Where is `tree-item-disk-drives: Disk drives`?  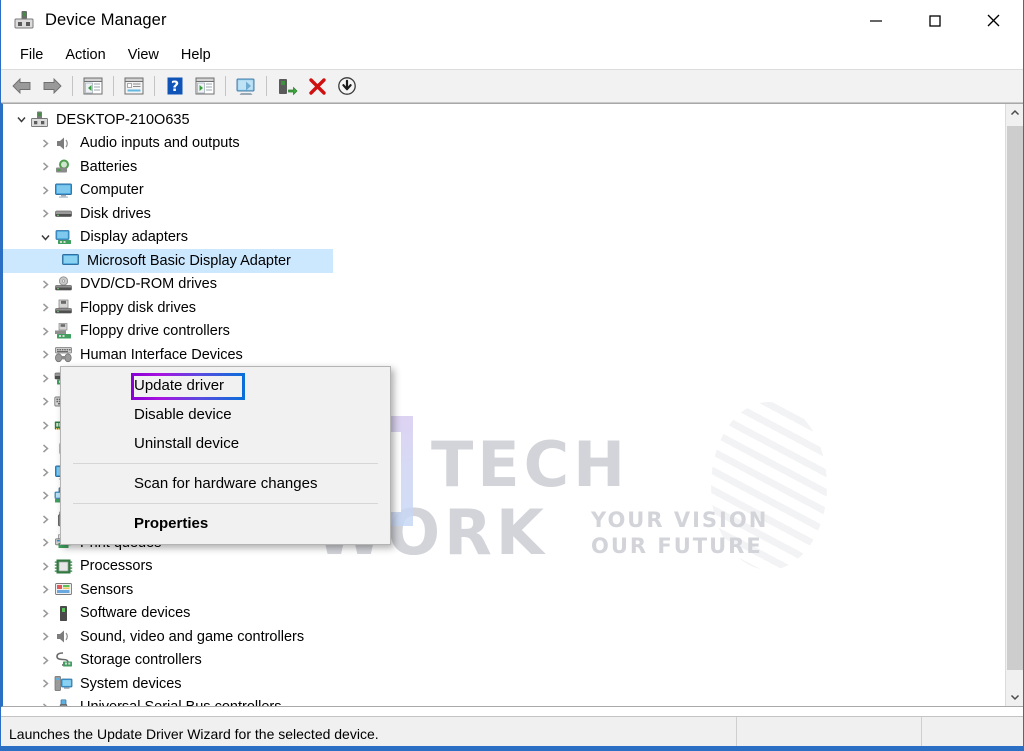 tree-item-disk-drives: Disk drives is located at coordinates (513, 214).